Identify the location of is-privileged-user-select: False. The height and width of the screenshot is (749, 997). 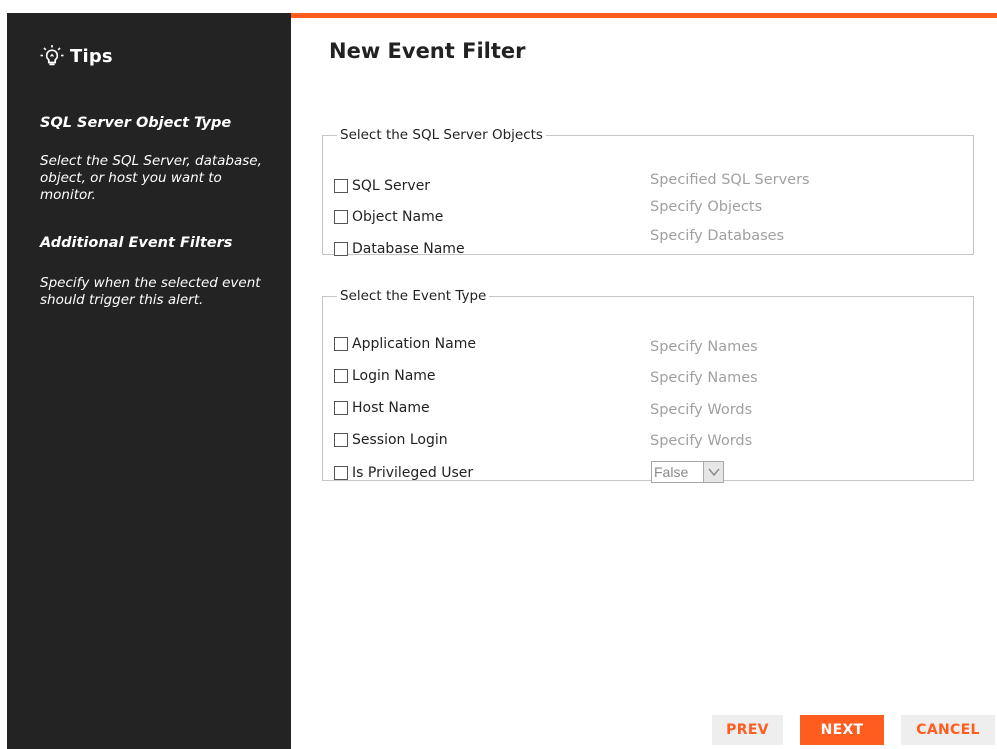
(687, 472).